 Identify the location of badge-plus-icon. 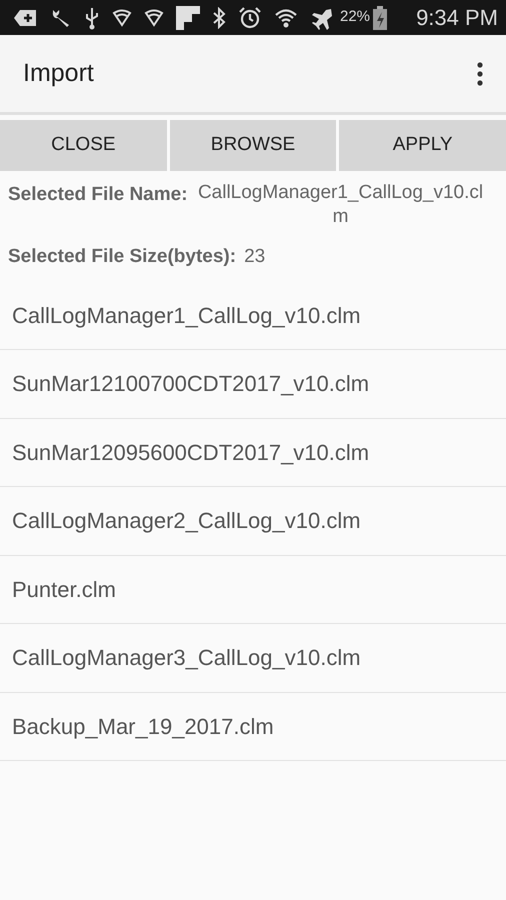
(26, 18).